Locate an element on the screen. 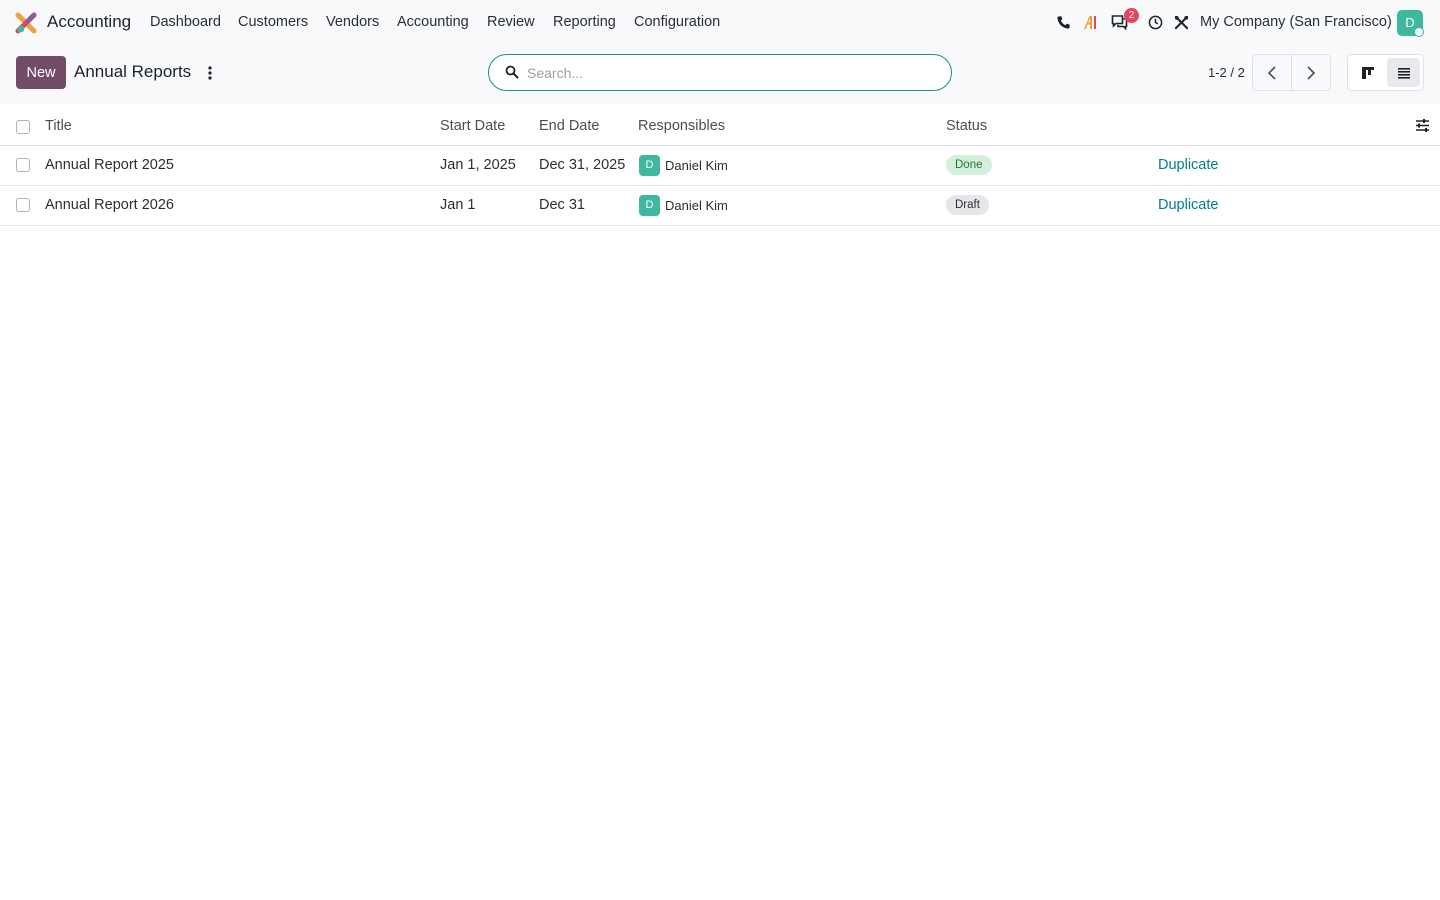 Image resolution: width=1440 pixels, height=900 pixels. column-header-start-date: Start Date is located at coordinates (472, 126).